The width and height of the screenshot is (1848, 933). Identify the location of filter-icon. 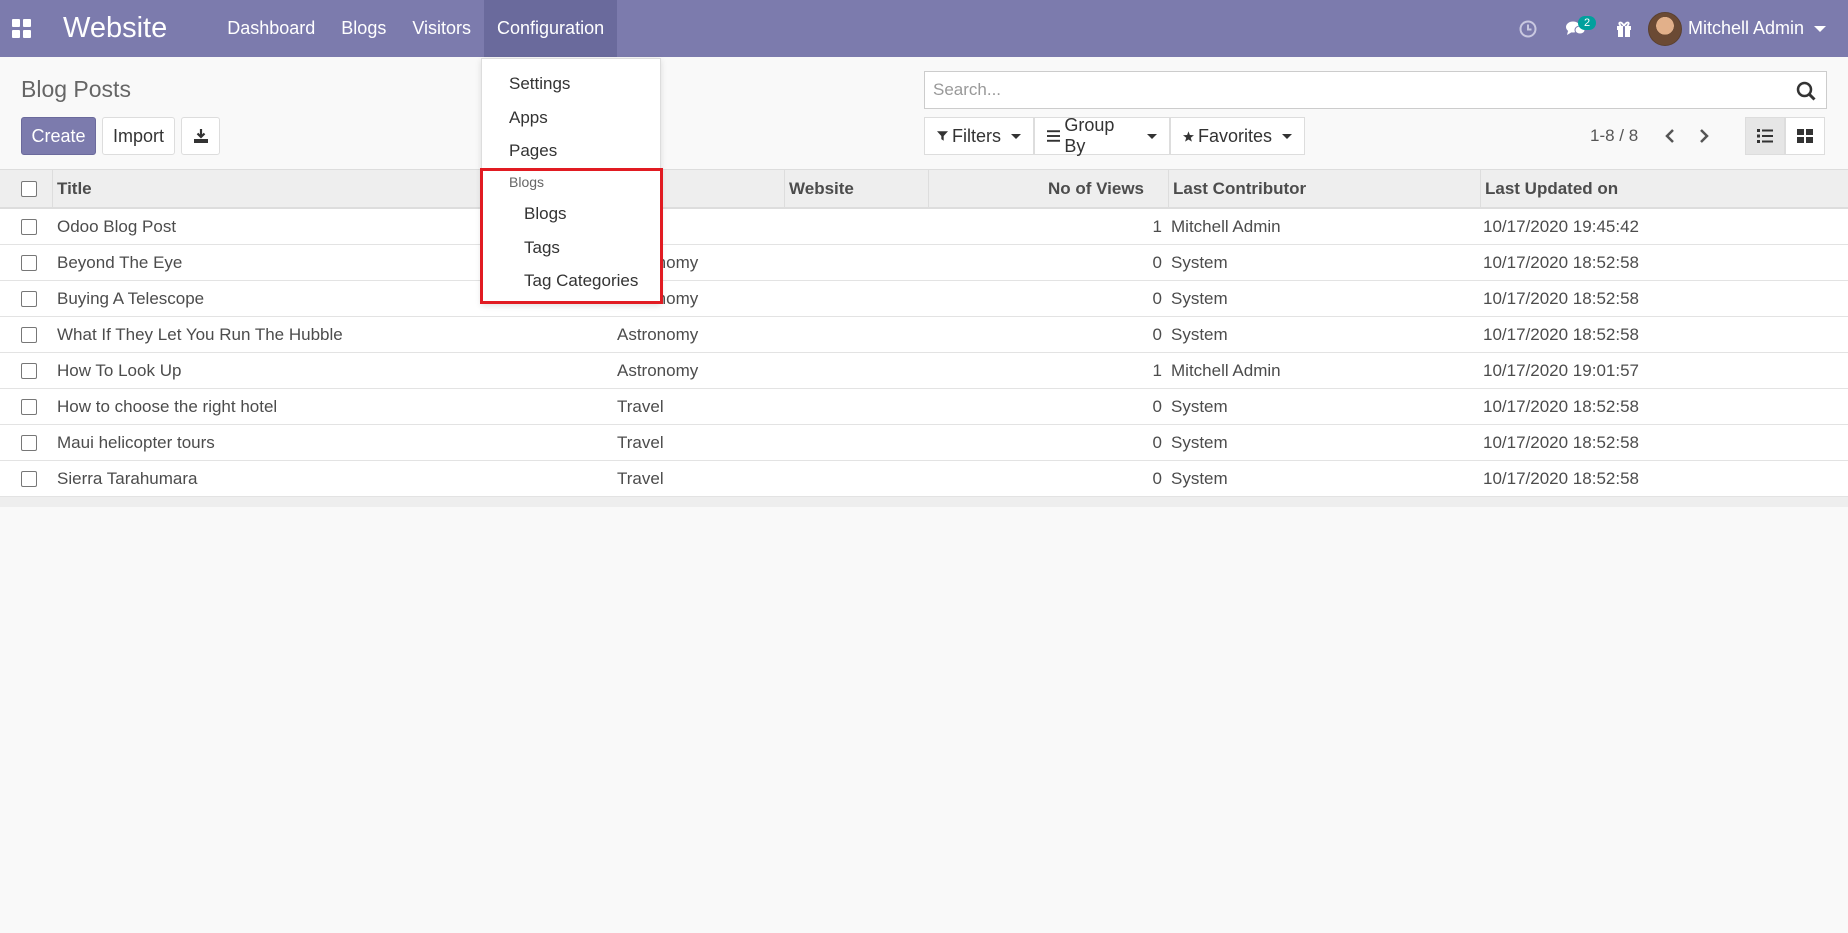
(942, 136).